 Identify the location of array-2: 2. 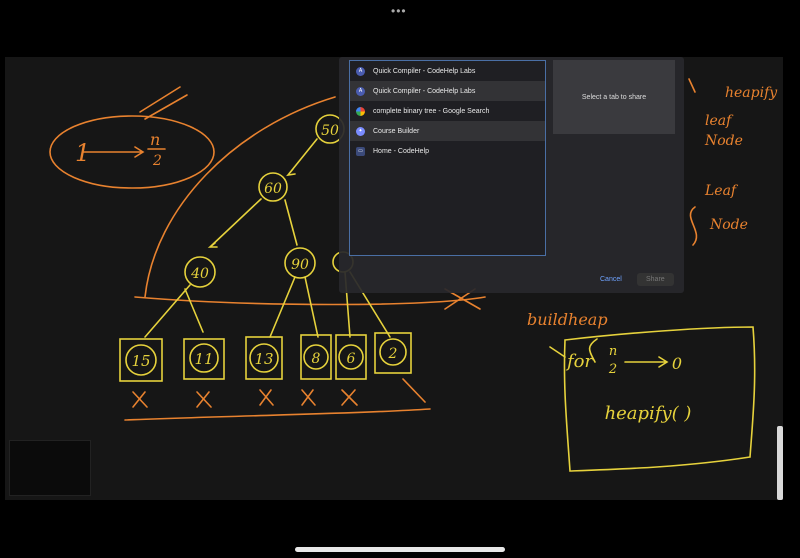
(393, 354).